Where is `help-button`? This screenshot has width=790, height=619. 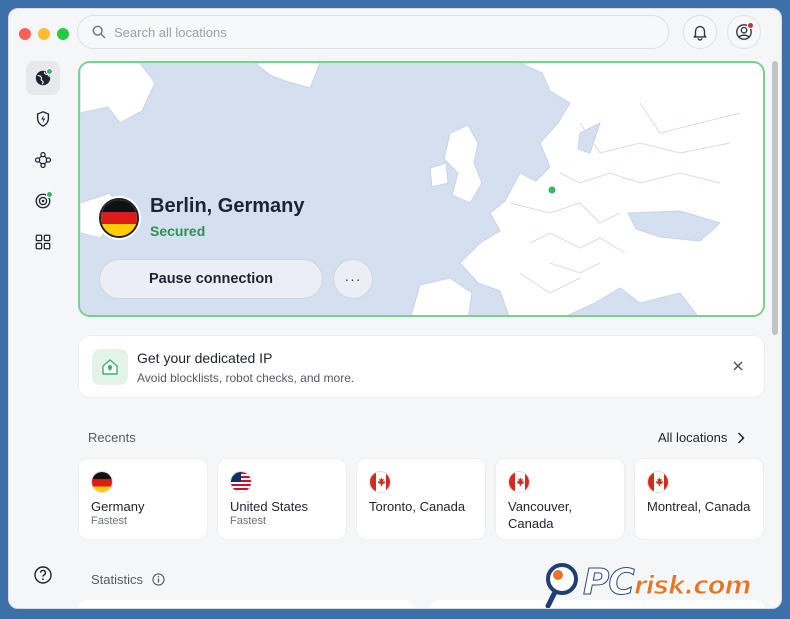 help-button is located at coordinates (43, 575).